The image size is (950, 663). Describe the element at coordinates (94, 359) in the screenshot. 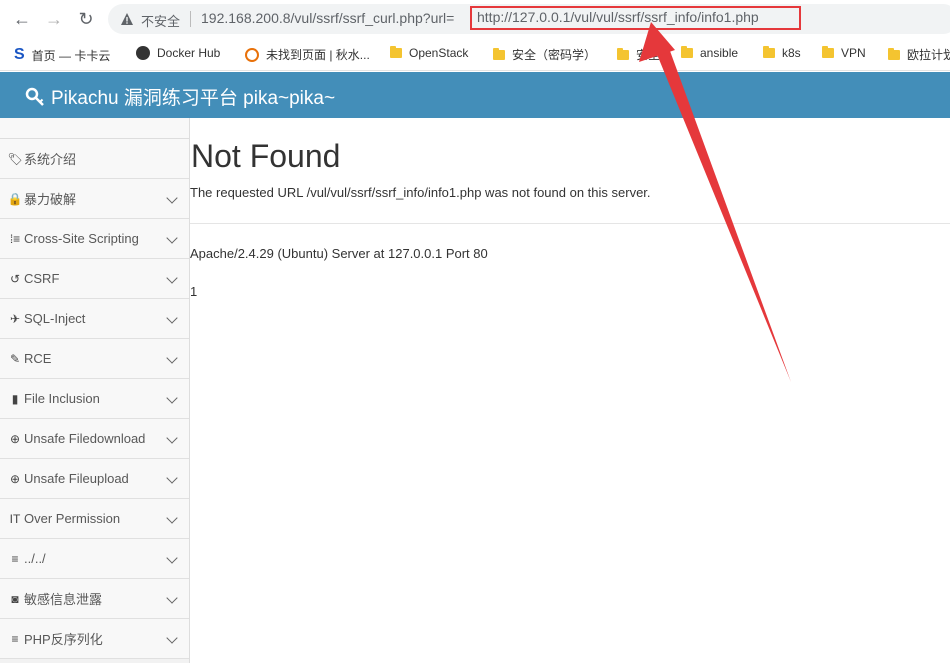

I see `sidebar-item-rce: ✎ RCE` at that location.